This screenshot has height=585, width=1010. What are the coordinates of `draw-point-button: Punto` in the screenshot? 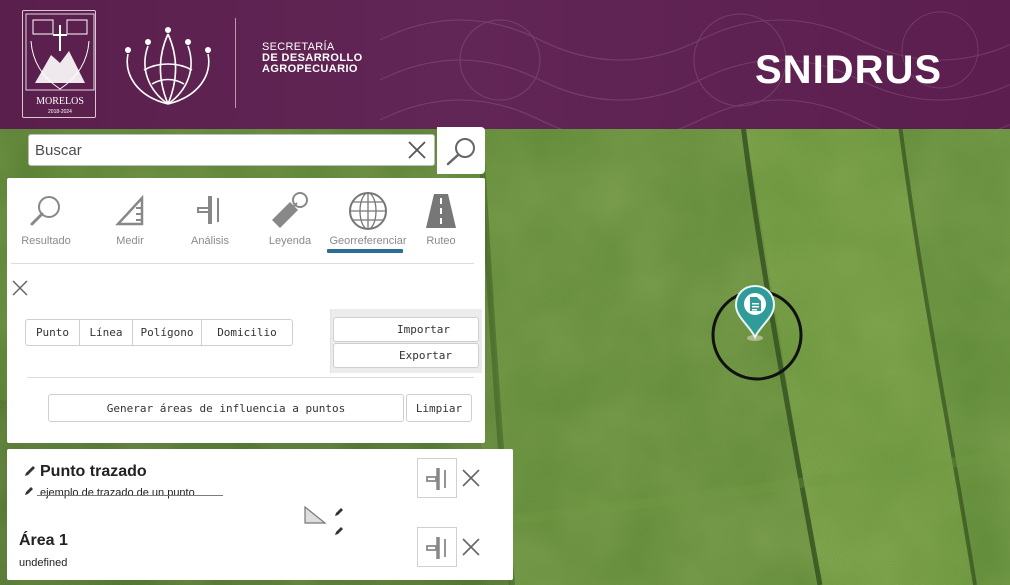 It's located at (53, 332).